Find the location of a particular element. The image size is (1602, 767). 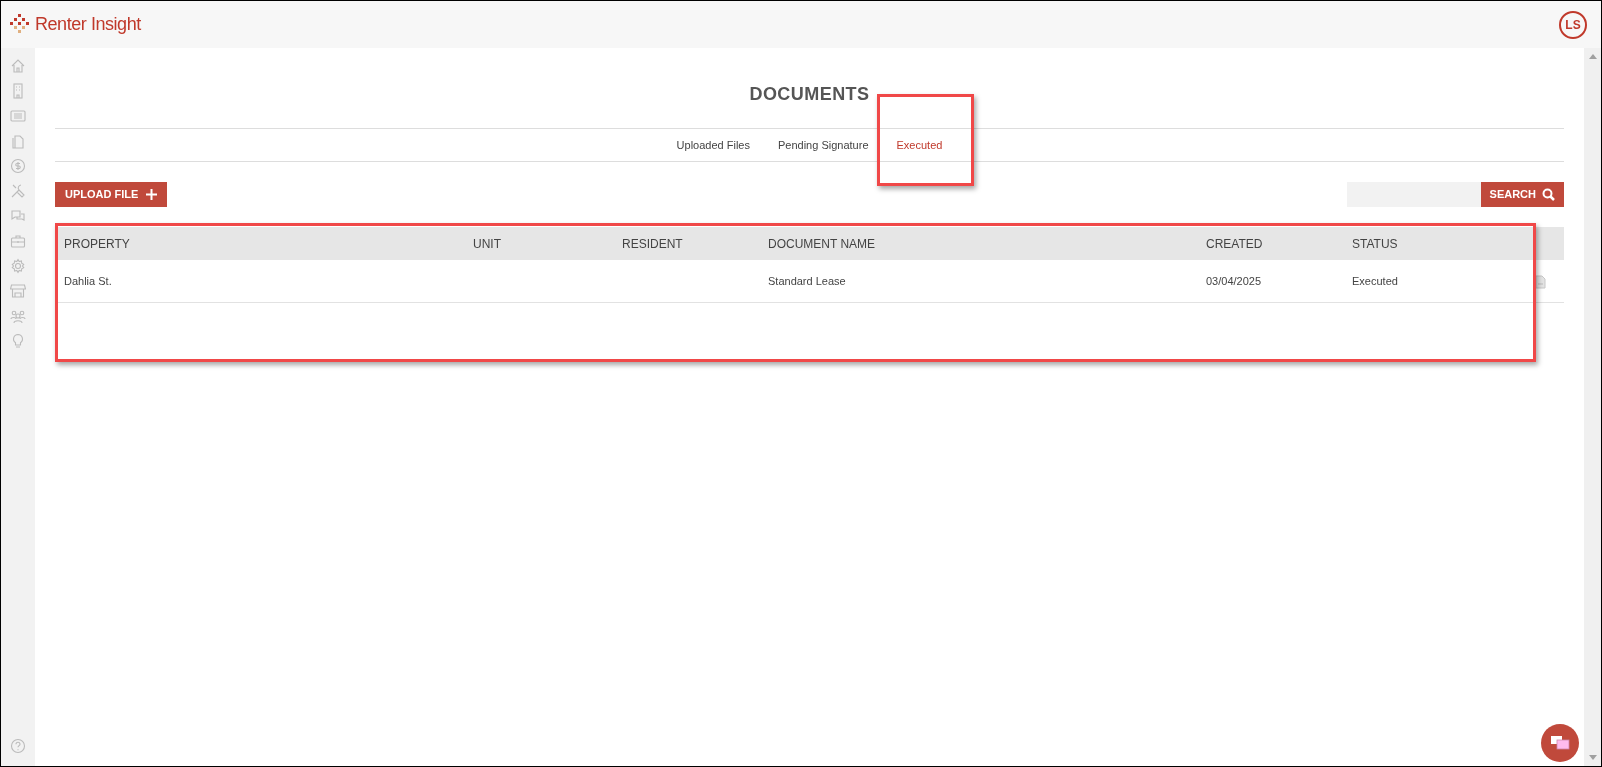

help-icon is located at coordinates (18, 746).